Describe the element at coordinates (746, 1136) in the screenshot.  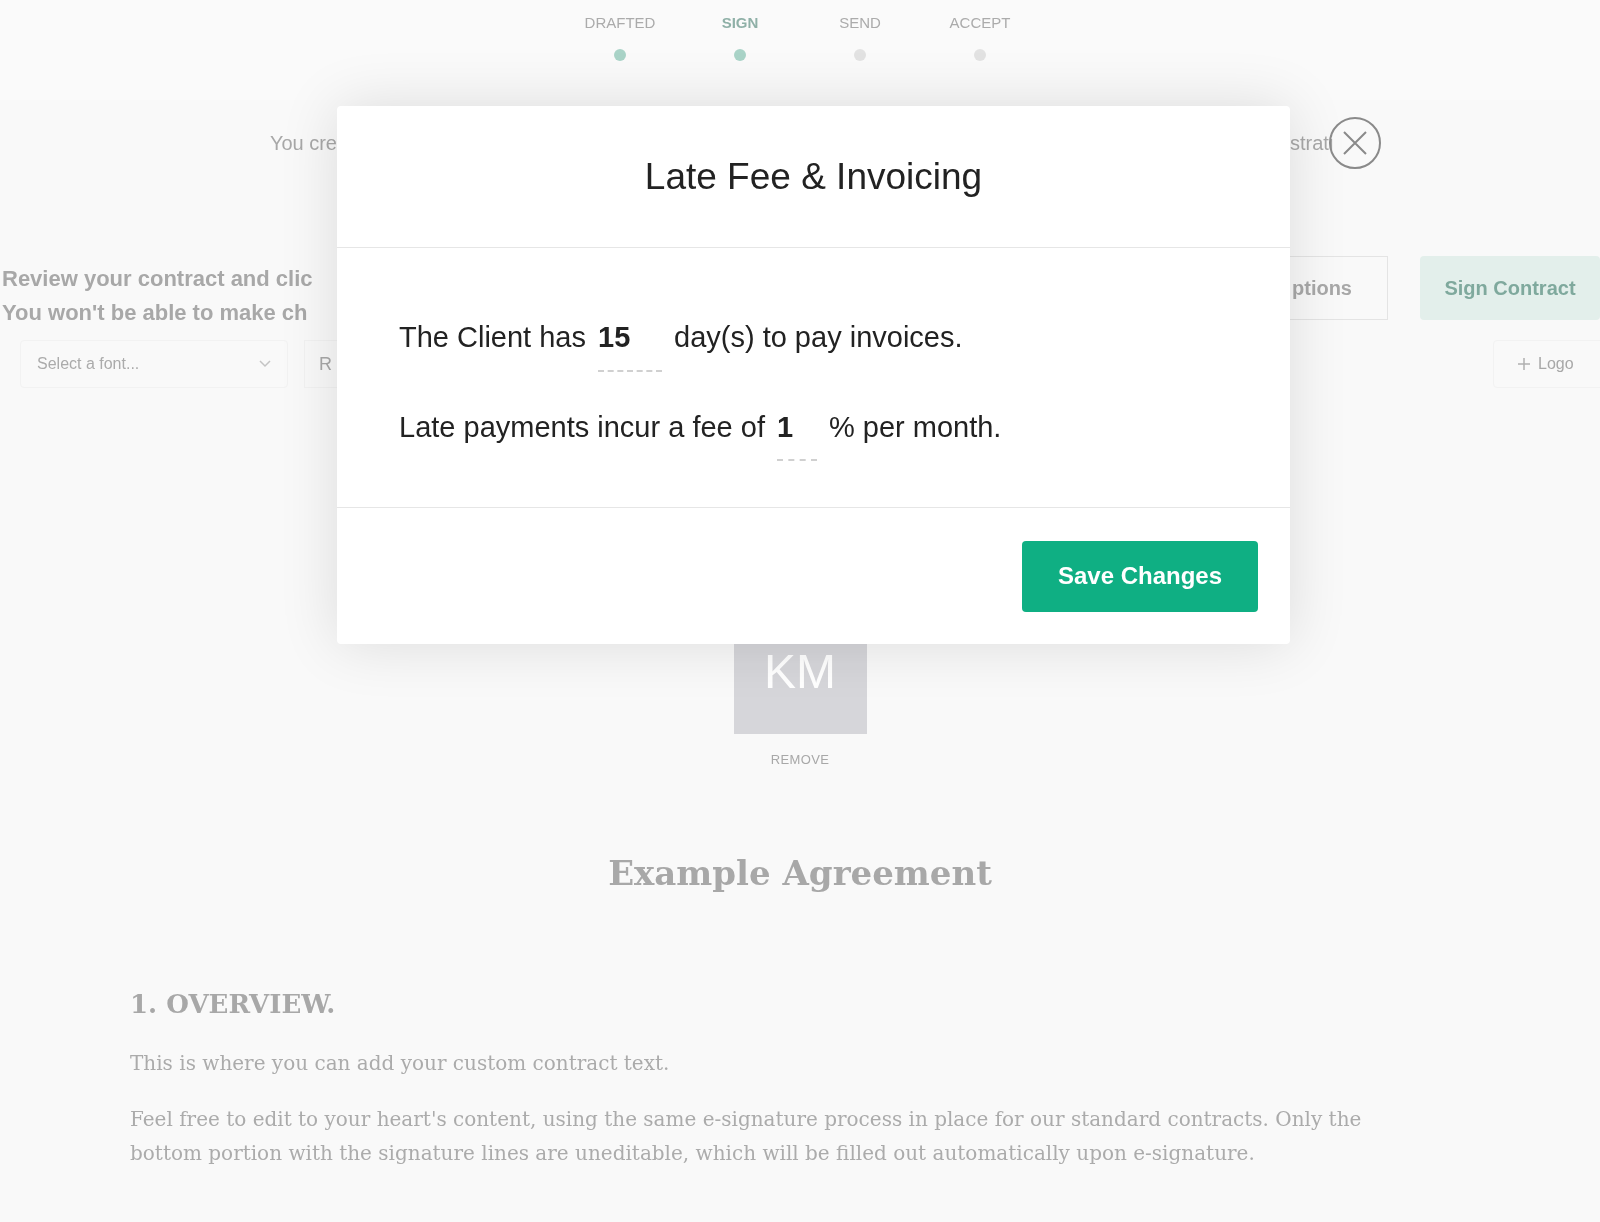
I see `paragraph: Feel free to edit to your heart's content, using the same e-signature process in place for our standard contracts. Only the bottom portion with the signature lines are uneditable, which will be filled out automatically upon e-signature.` at that location.